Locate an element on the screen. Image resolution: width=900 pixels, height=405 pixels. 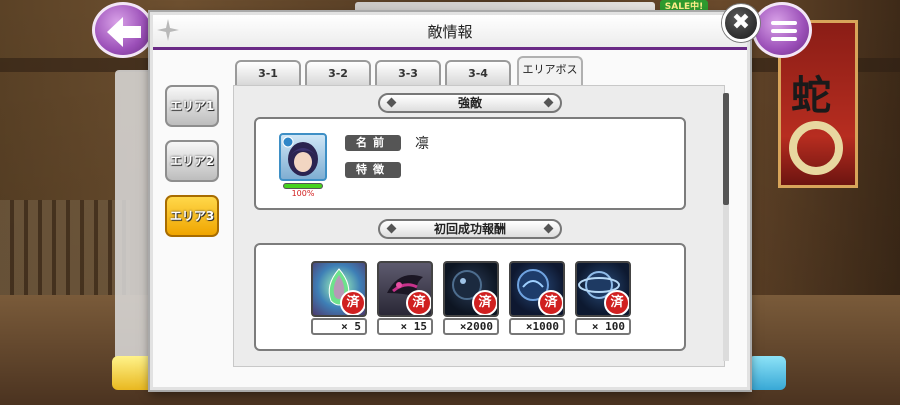
reward-item-1: 済 is located at coordinates (339, 289).